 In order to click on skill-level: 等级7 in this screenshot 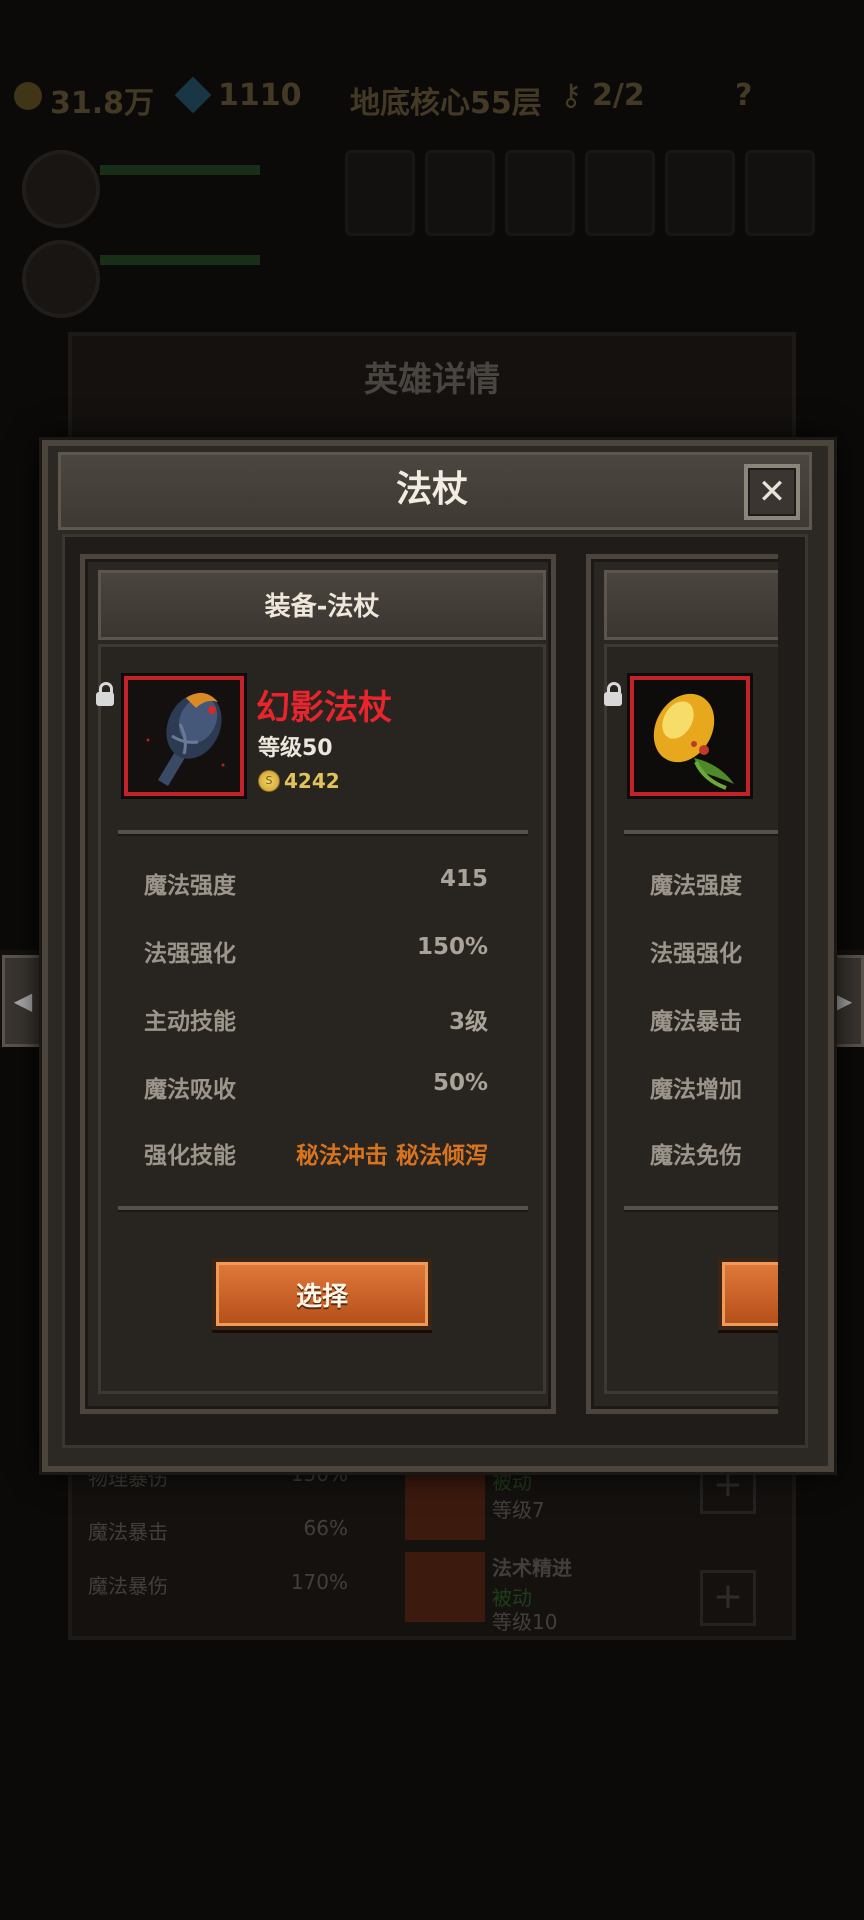, I will do `click(518, 1510)`.